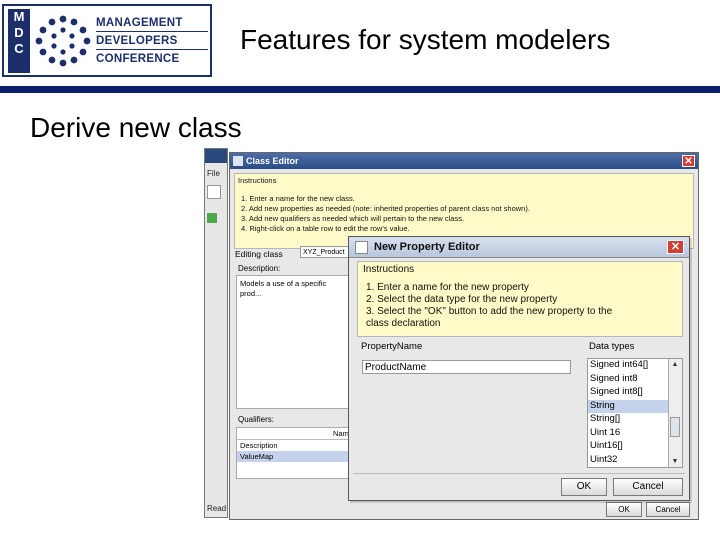 This screenshot has height=540, width=720. Describe the element at coordinates (293, 445) in the screenshot. I see `table-row: Description` at that location.